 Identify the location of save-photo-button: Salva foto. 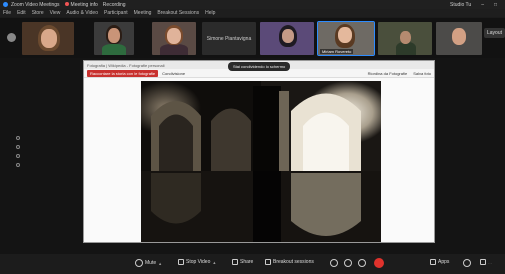
(422, 73).